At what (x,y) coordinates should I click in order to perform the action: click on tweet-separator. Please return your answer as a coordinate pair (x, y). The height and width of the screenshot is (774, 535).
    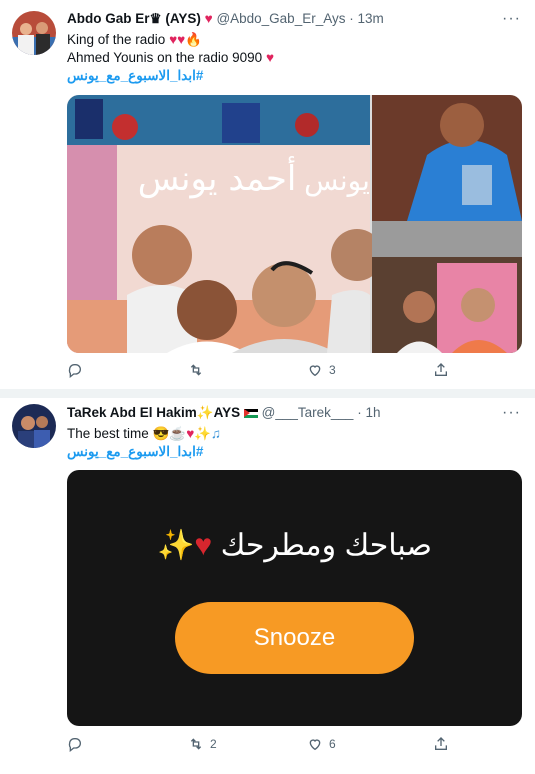
    Looking at the image, I should click on (267, 393).